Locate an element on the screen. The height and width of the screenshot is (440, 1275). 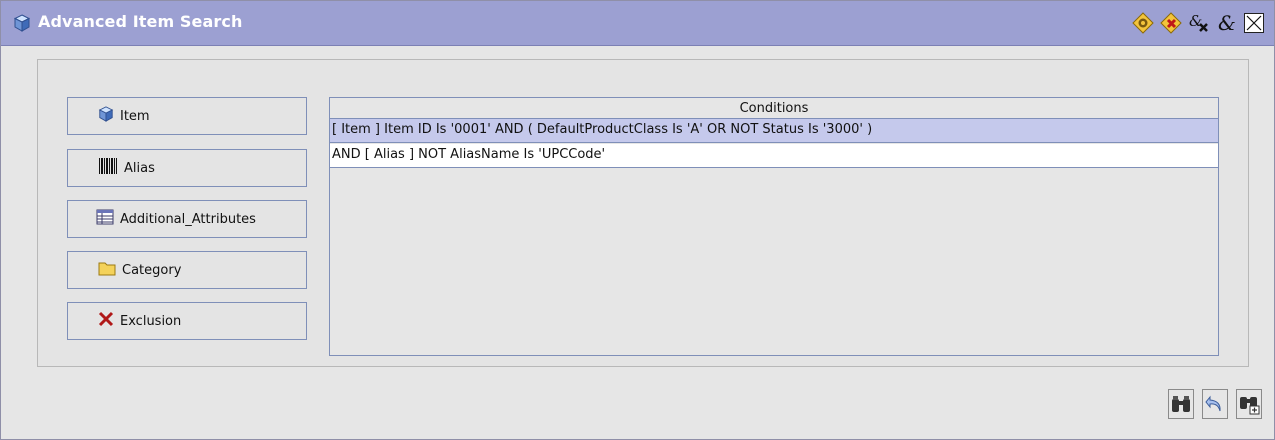
close-icon is located at coordinates (1254, 23).